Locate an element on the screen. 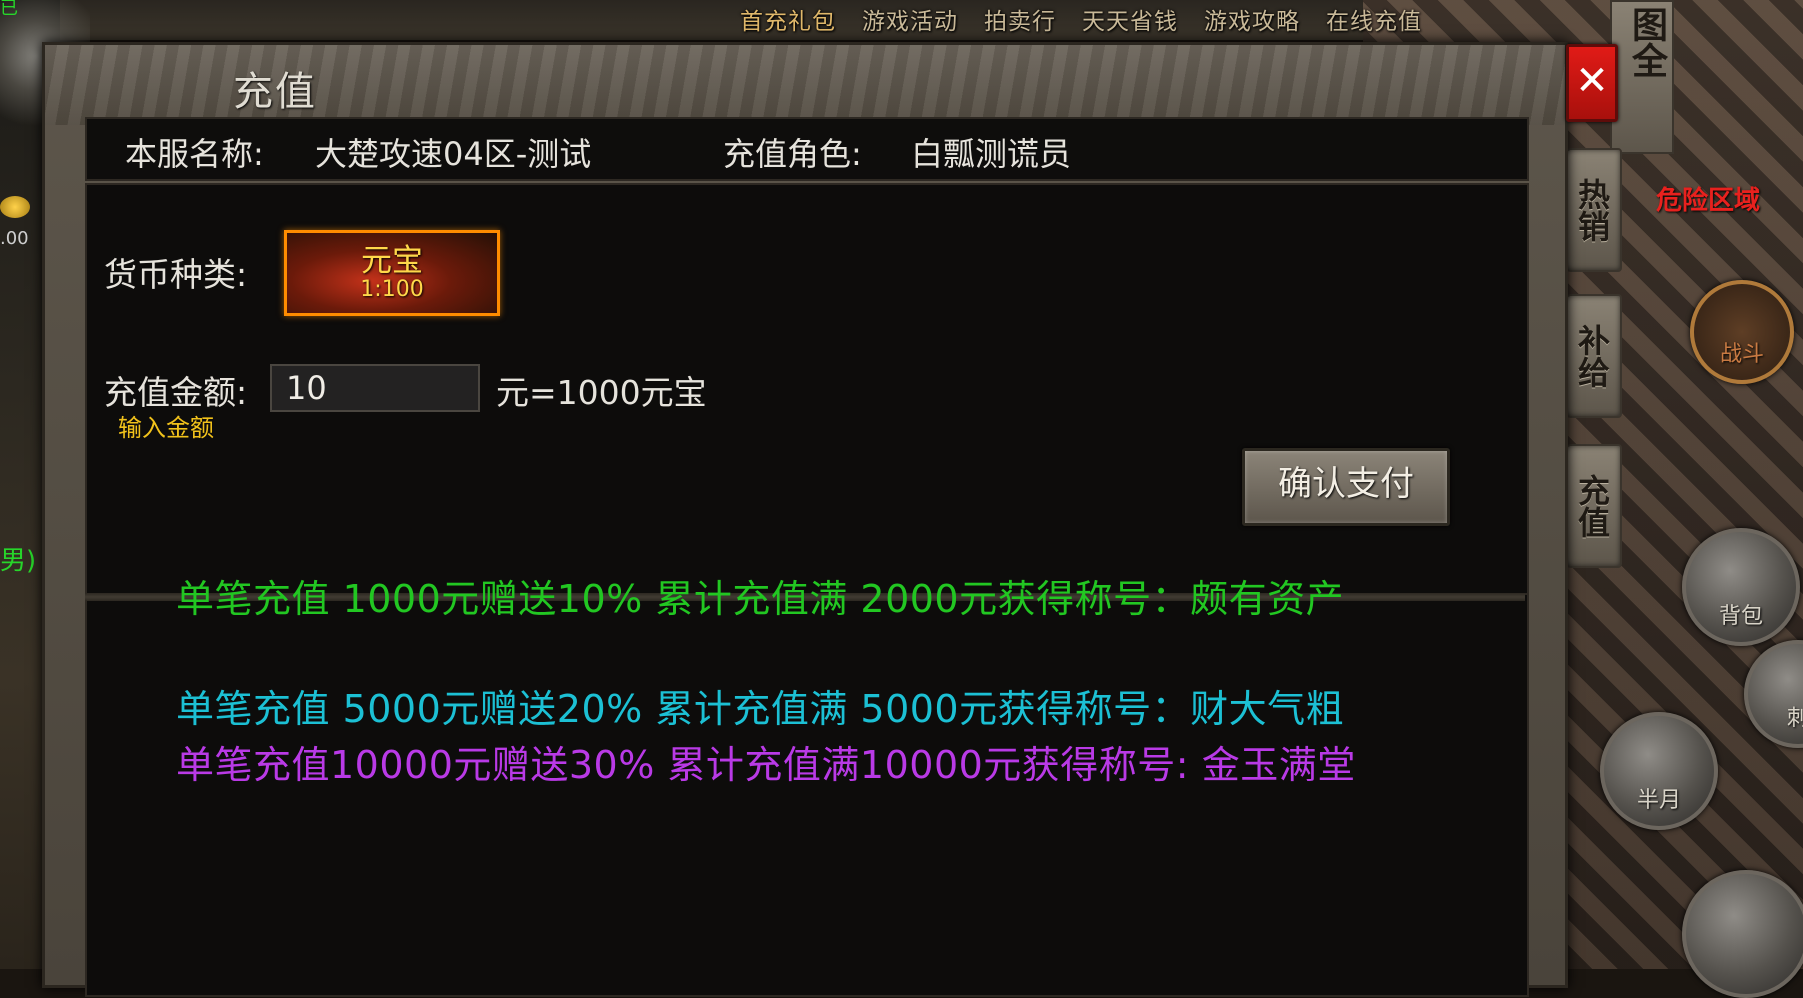  menu-game-guide: 游戏攻略 is located at coordinates (1252, 19).